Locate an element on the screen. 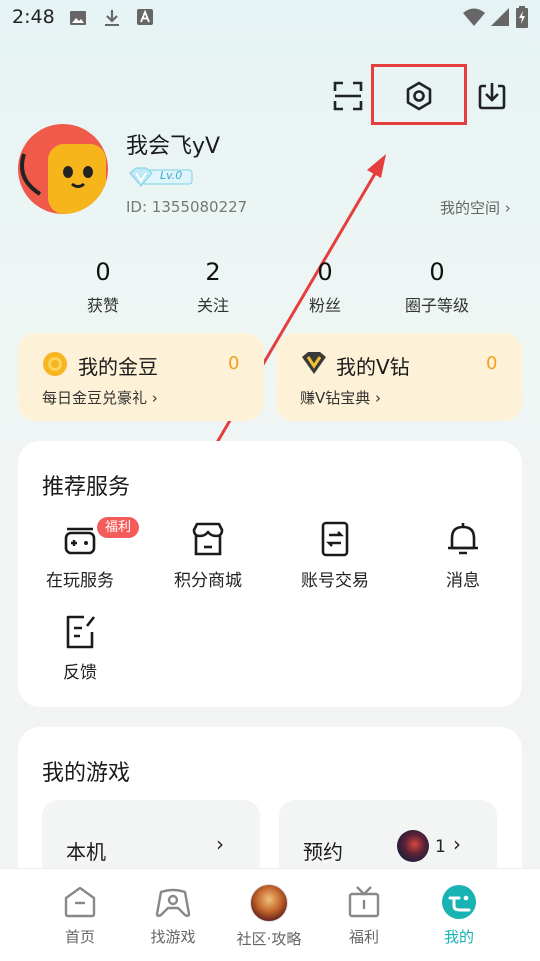 The image size is (540, 961). home-icon is located at coordinates (80, 902).